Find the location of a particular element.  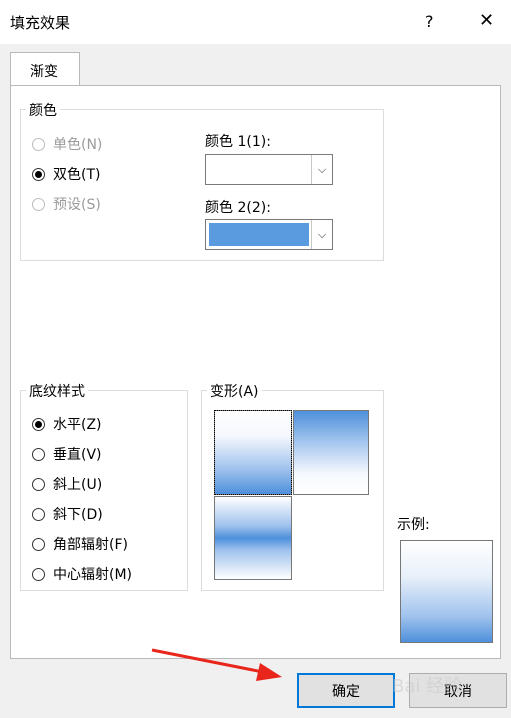

radio-diagonal-up-label: 斜上(U) is located at coordinates (78, 485).